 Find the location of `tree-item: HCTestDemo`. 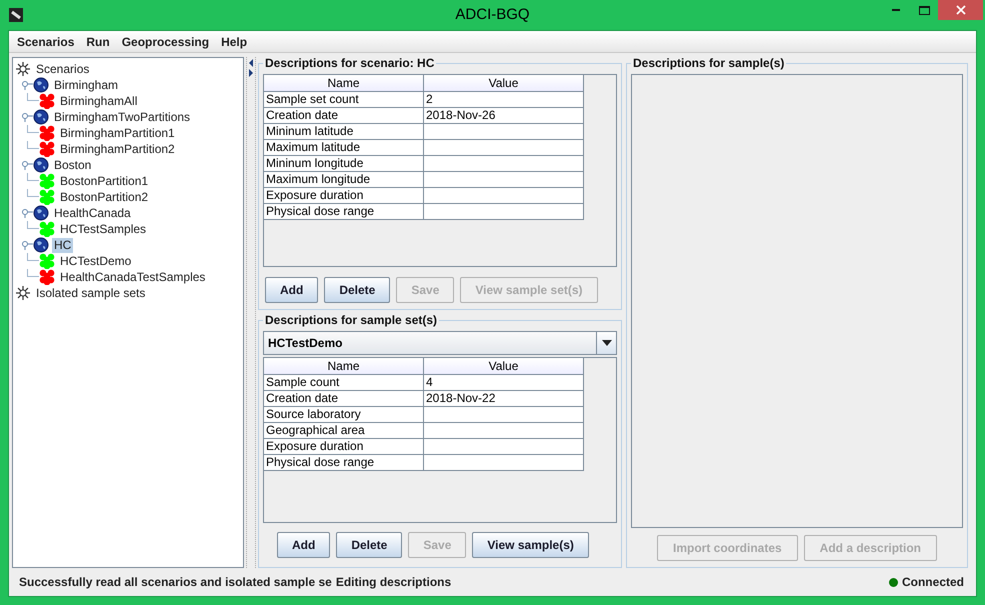

tree-item: HCTestDemo is located at coordinates (96, 261).